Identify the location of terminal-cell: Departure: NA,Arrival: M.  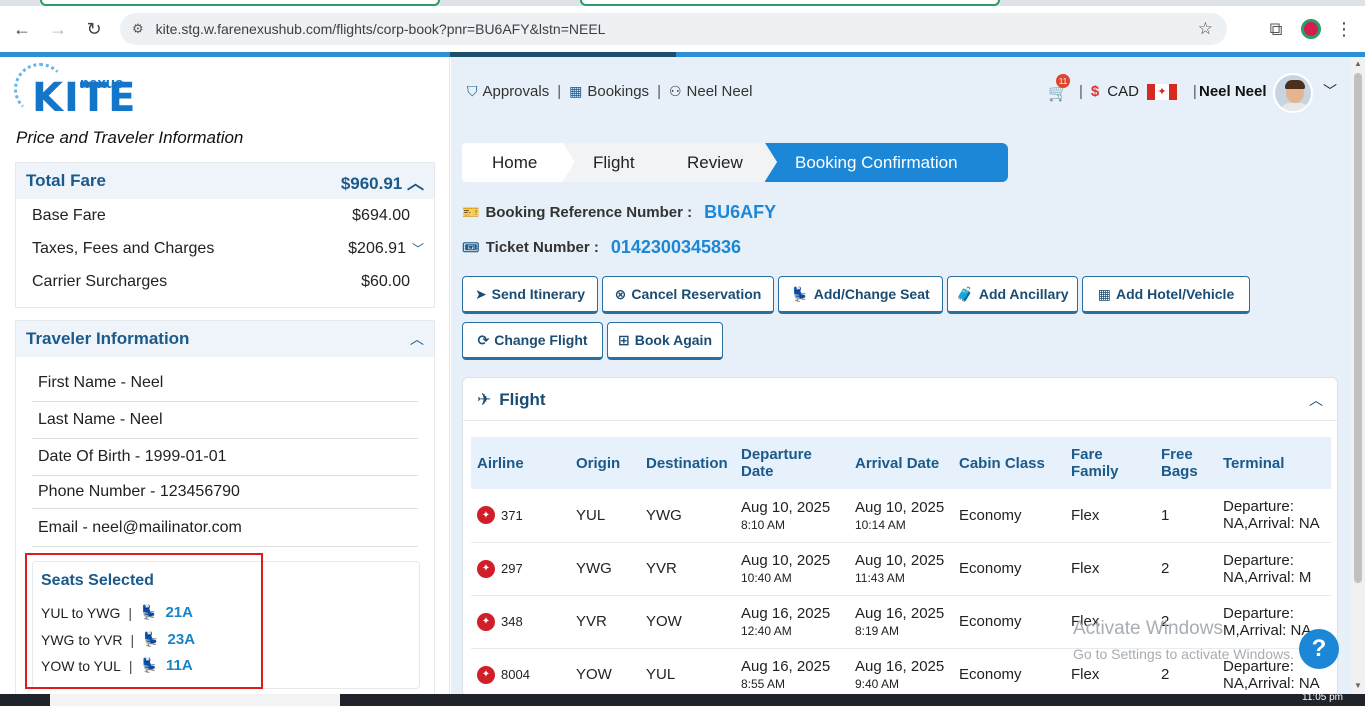
(1274, 569).